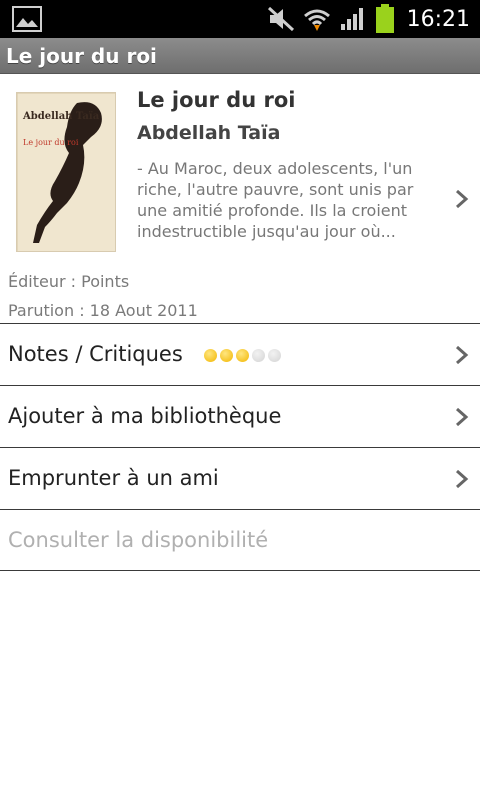 Image resolution: width=480 pixels, height=800 pixels. What do you see at coordinates (61, 116) in the screenshot?
I see `cover-author-text: Abdellah Taïa` at bounding box center [61, 116].